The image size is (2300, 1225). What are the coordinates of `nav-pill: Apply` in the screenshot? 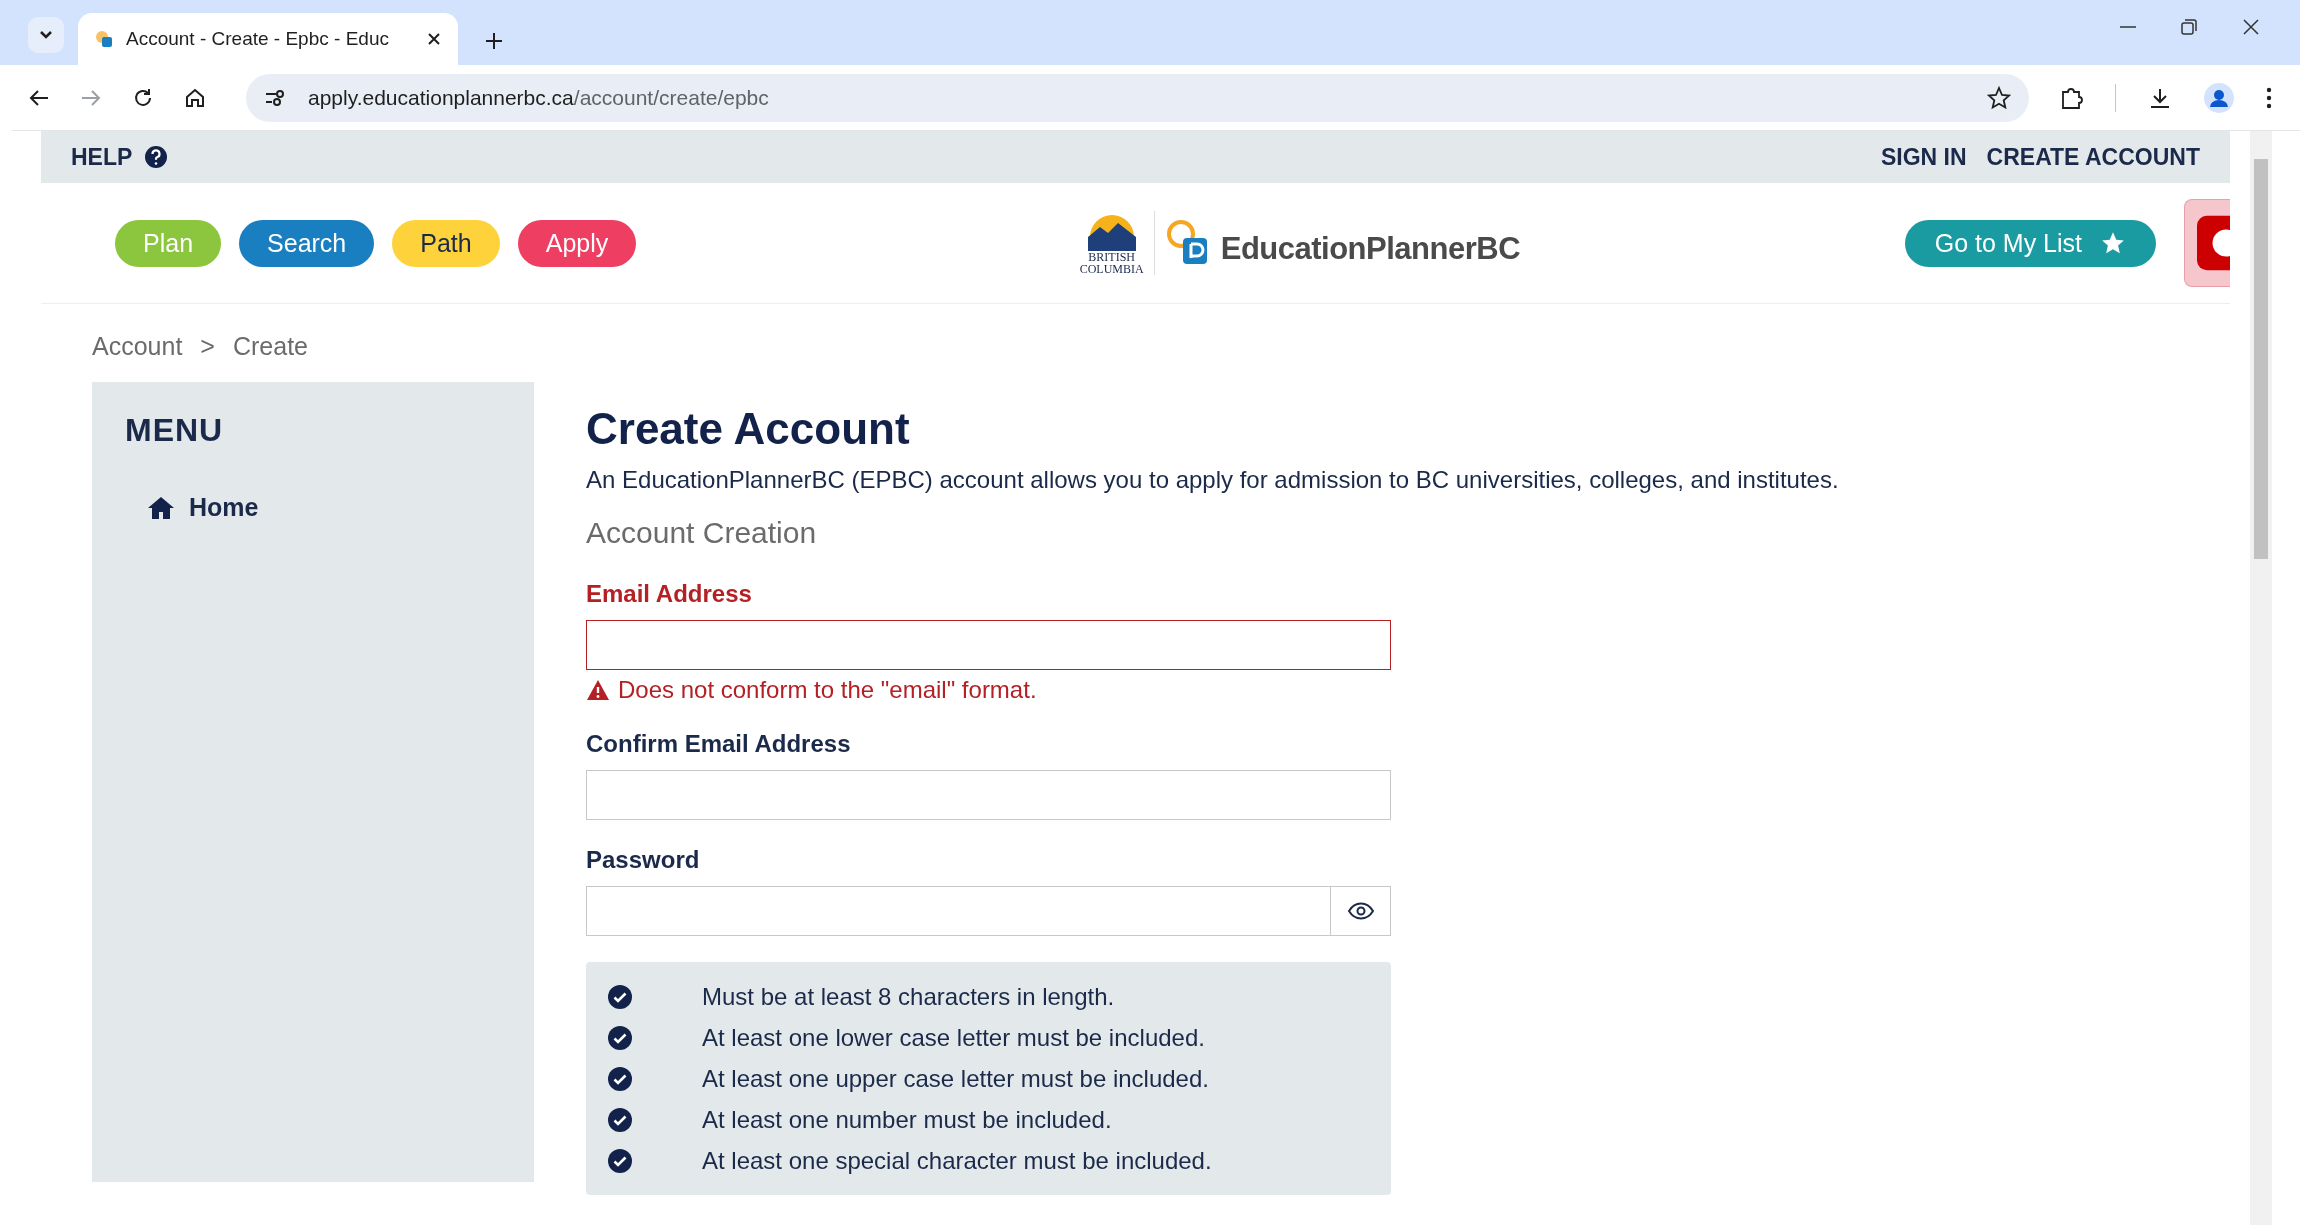 It's located at (577, 243).